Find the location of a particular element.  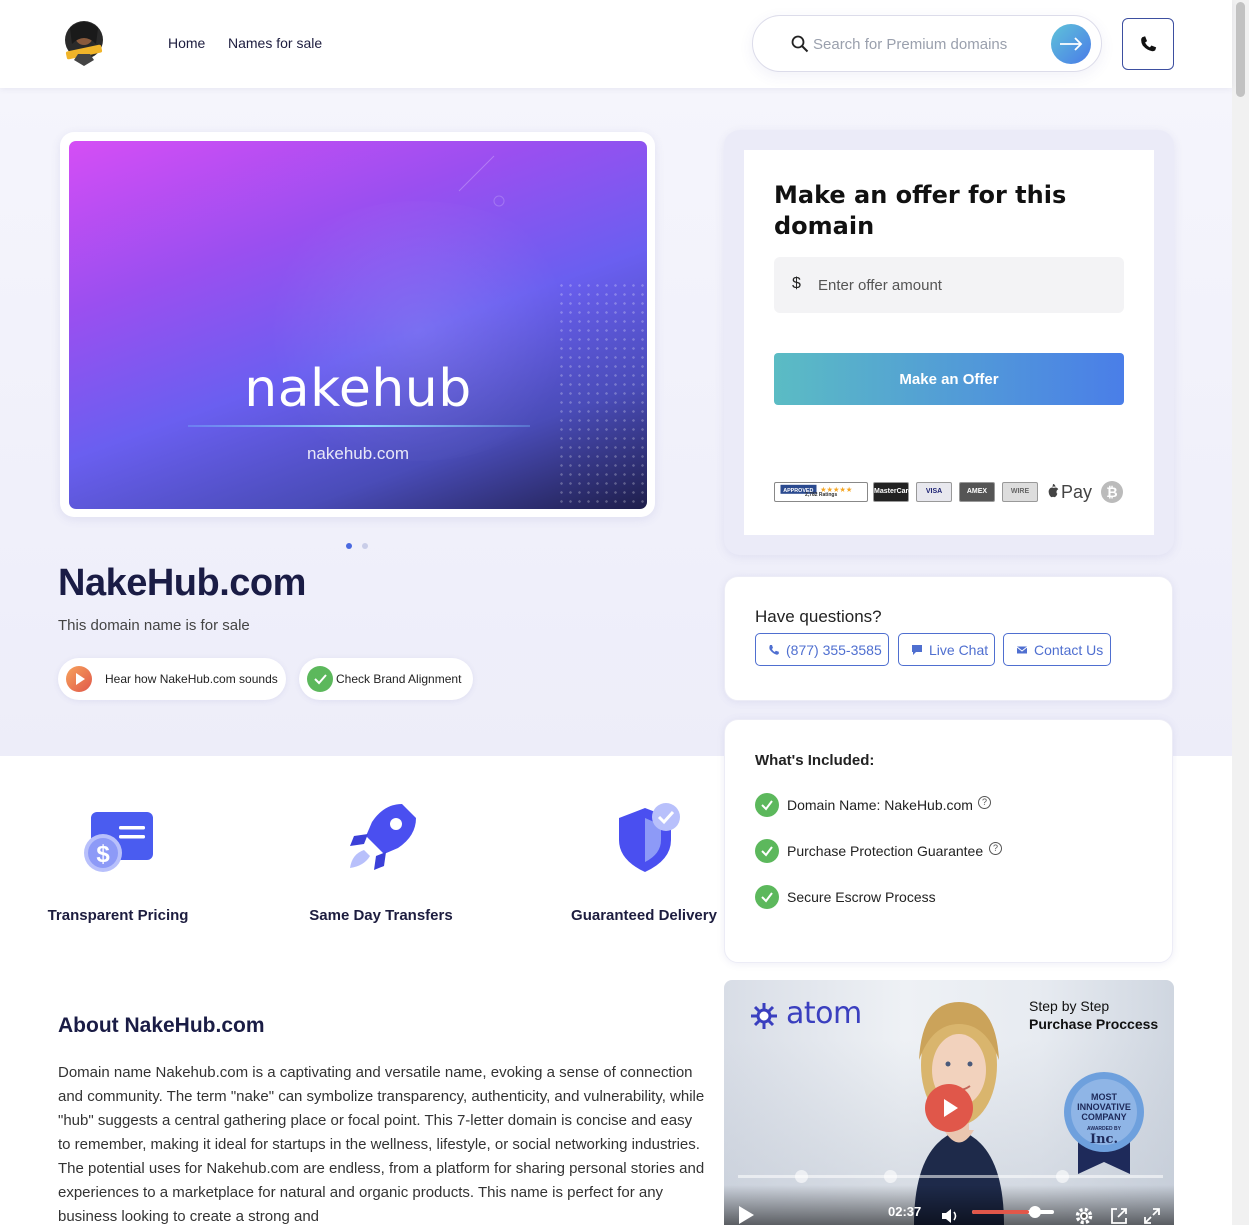

rating-count: 2,782 Ratings is located at coordinates (821, 495).